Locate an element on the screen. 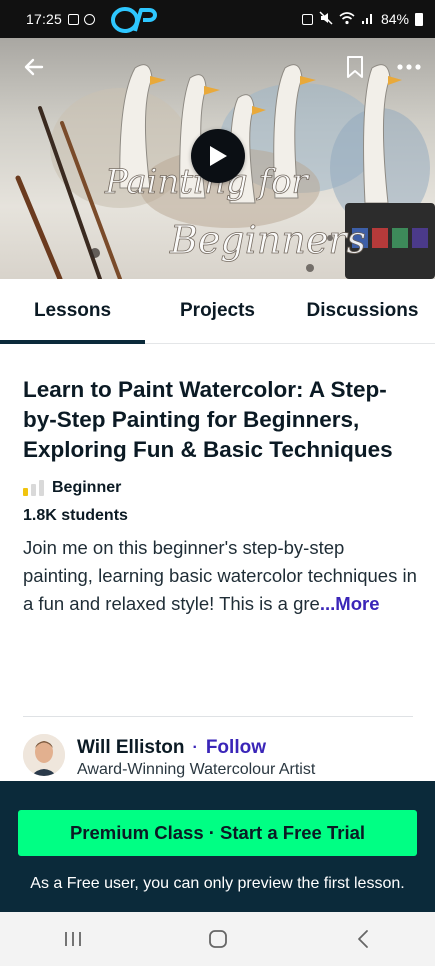 The height and width of the screenshot is (966, 435). hero-title-line2: Beginners is located at coordinates (267, 240).